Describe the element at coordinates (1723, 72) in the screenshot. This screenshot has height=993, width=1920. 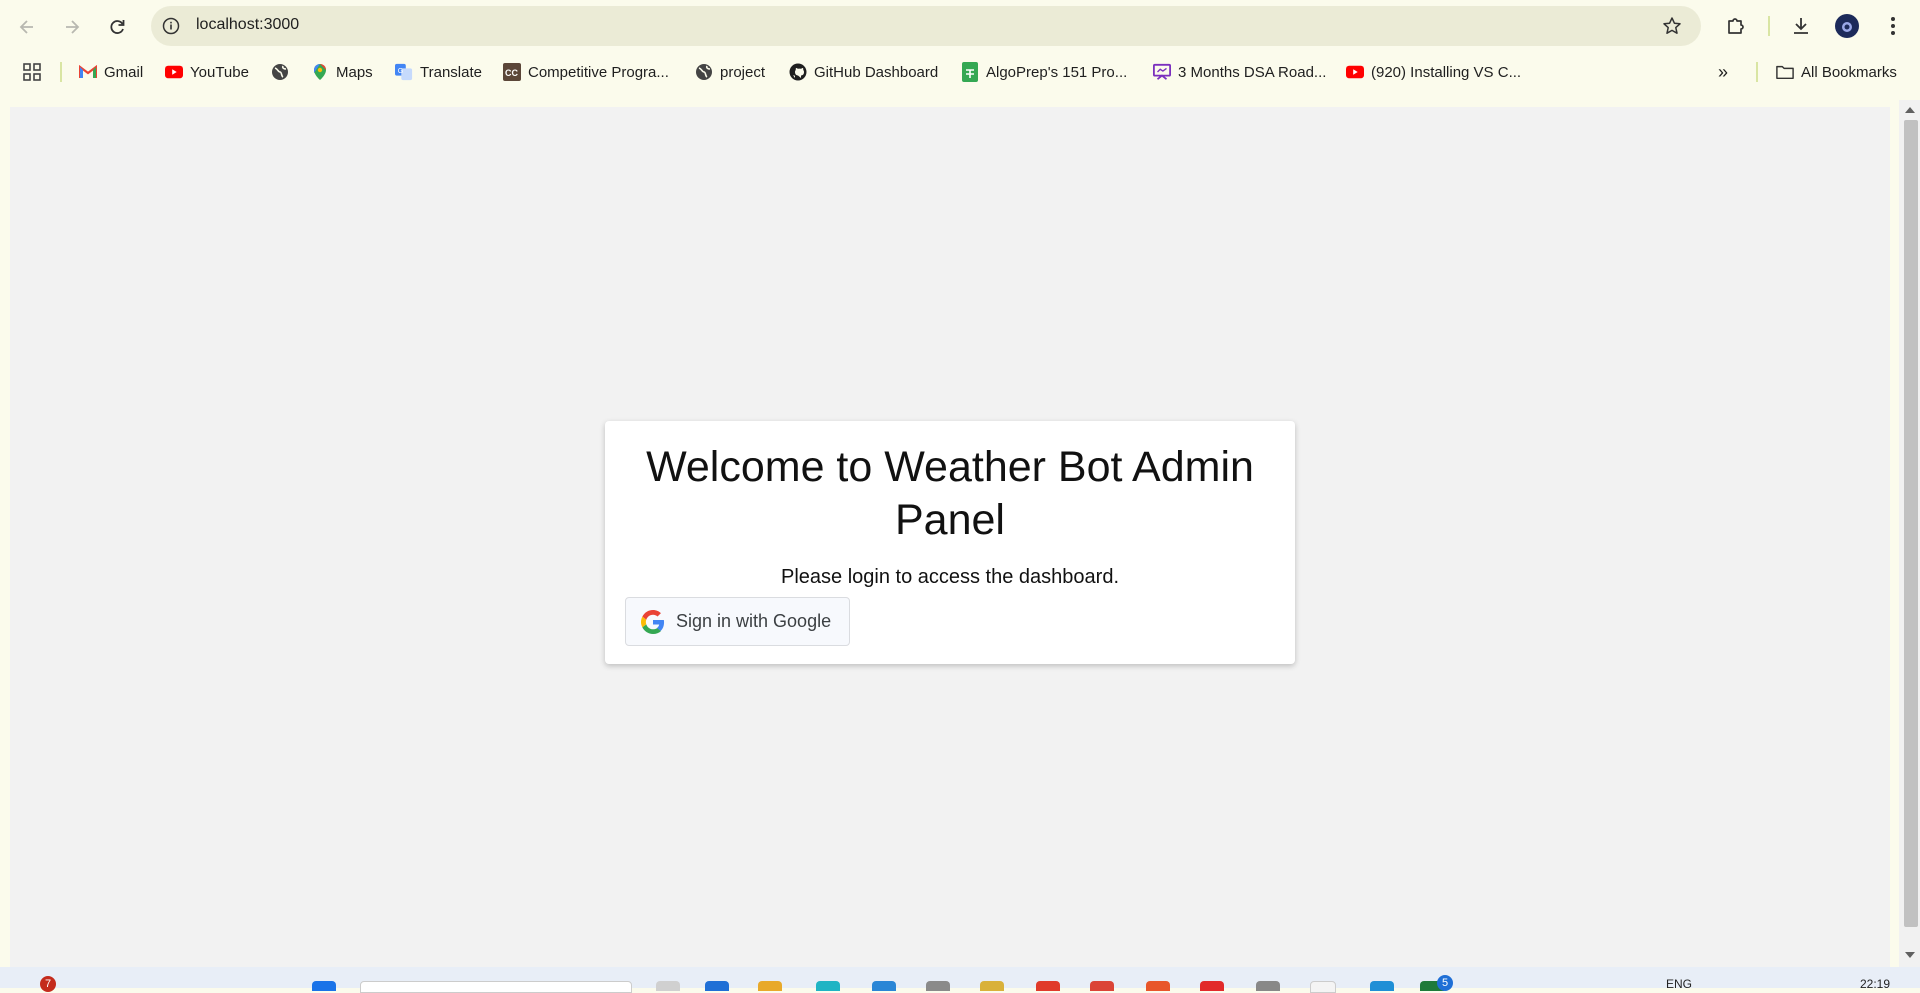
I see `more-bookmarks-chevron-icon: »` at that location.